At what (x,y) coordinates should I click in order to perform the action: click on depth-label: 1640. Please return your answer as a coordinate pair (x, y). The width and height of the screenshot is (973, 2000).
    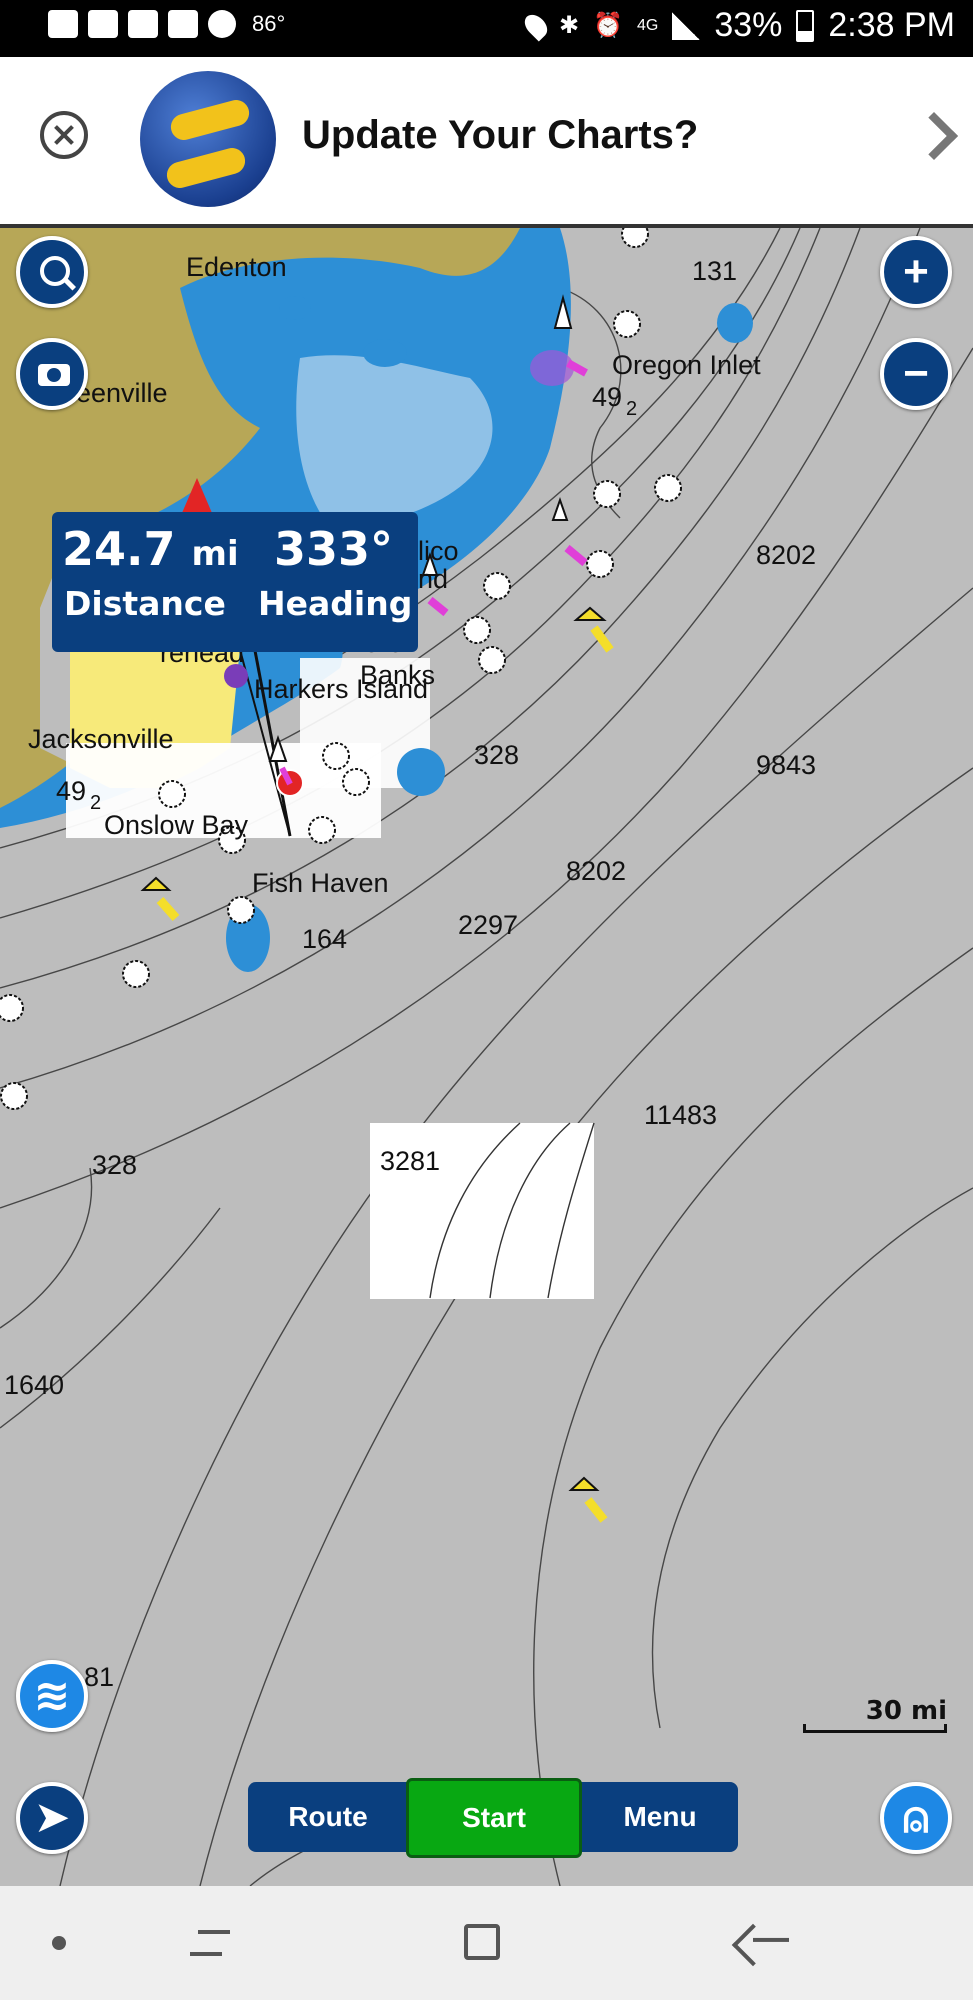
    Looking at the image, I should click on (34, 1385).